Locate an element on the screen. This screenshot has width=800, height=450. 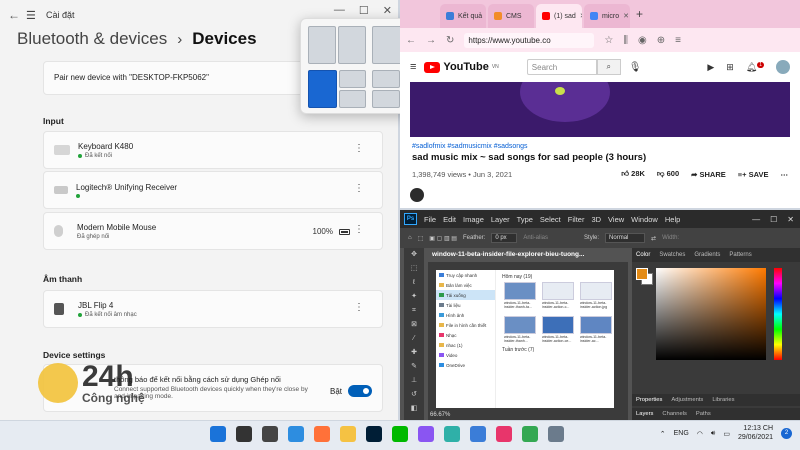
snap-zone-selected is located at coordinates (322, 89).